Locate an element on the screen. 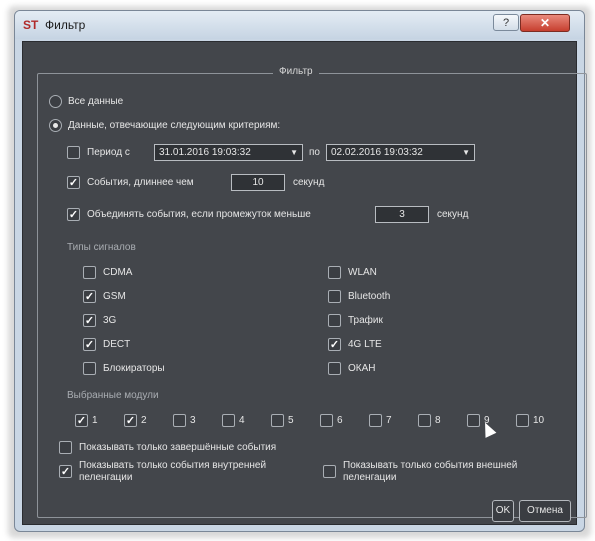  signal-traffic-label: Трафик is located at coordinates (365, 320).